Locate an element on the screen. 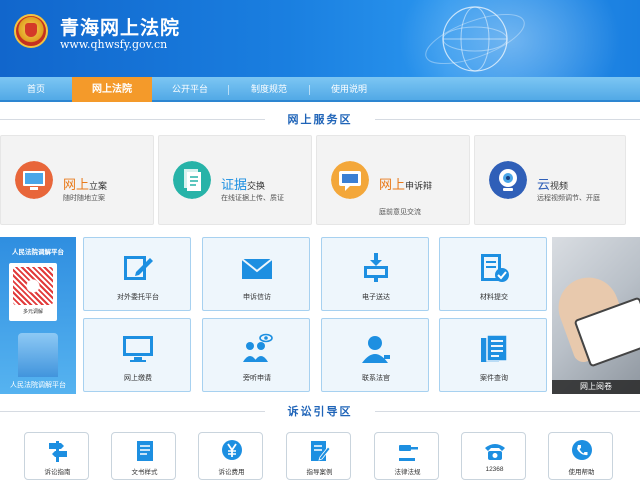 The height and width of the screenshot is (481, 640). computer-icon is located at coordinates (34, 180).